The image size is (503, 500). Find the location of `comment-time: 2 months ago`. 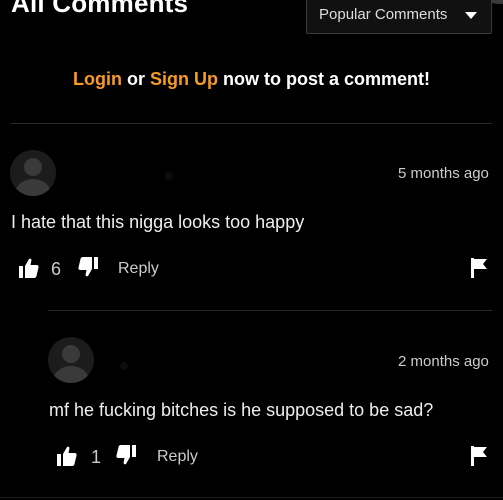

comment-time: 2 months ago is located at coordinates (443, 361).